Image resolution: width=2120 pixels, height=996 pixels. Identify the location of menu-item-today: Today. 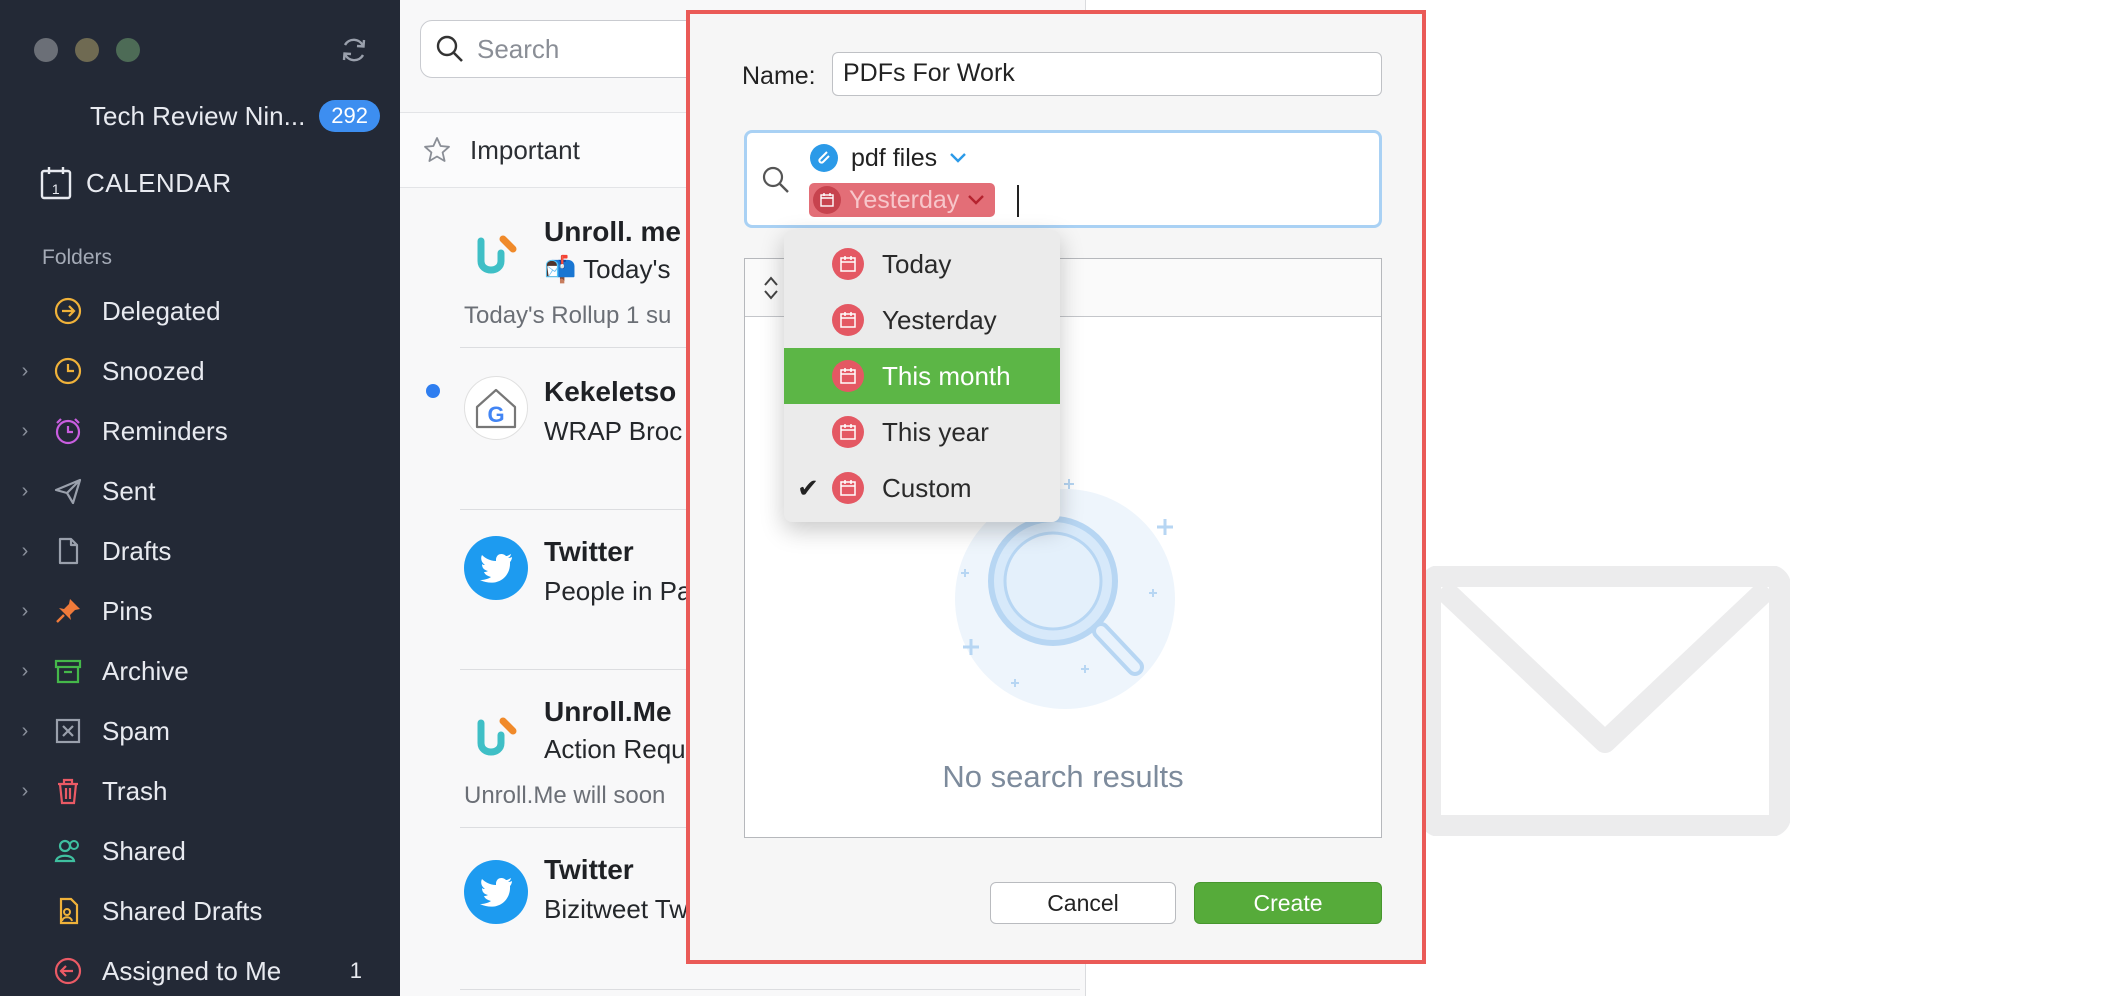
(922, 264).